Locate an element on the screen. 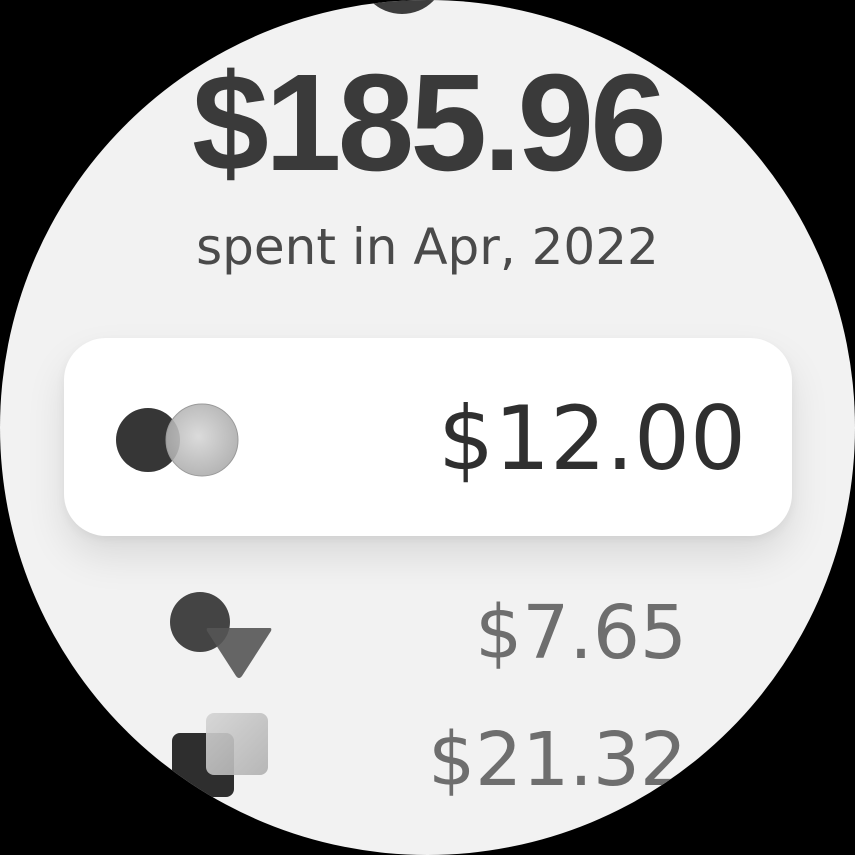 The image size is (855, 855). transaction-amount: $12.00 is located at coordinates (592, 438).